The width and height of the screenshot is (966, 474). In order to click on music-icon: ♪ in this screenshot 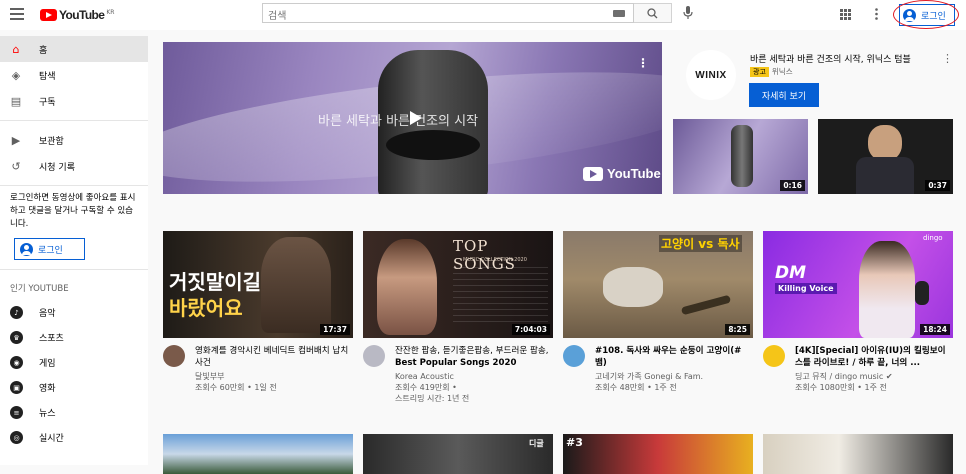, I will do `click(16, 312)`.